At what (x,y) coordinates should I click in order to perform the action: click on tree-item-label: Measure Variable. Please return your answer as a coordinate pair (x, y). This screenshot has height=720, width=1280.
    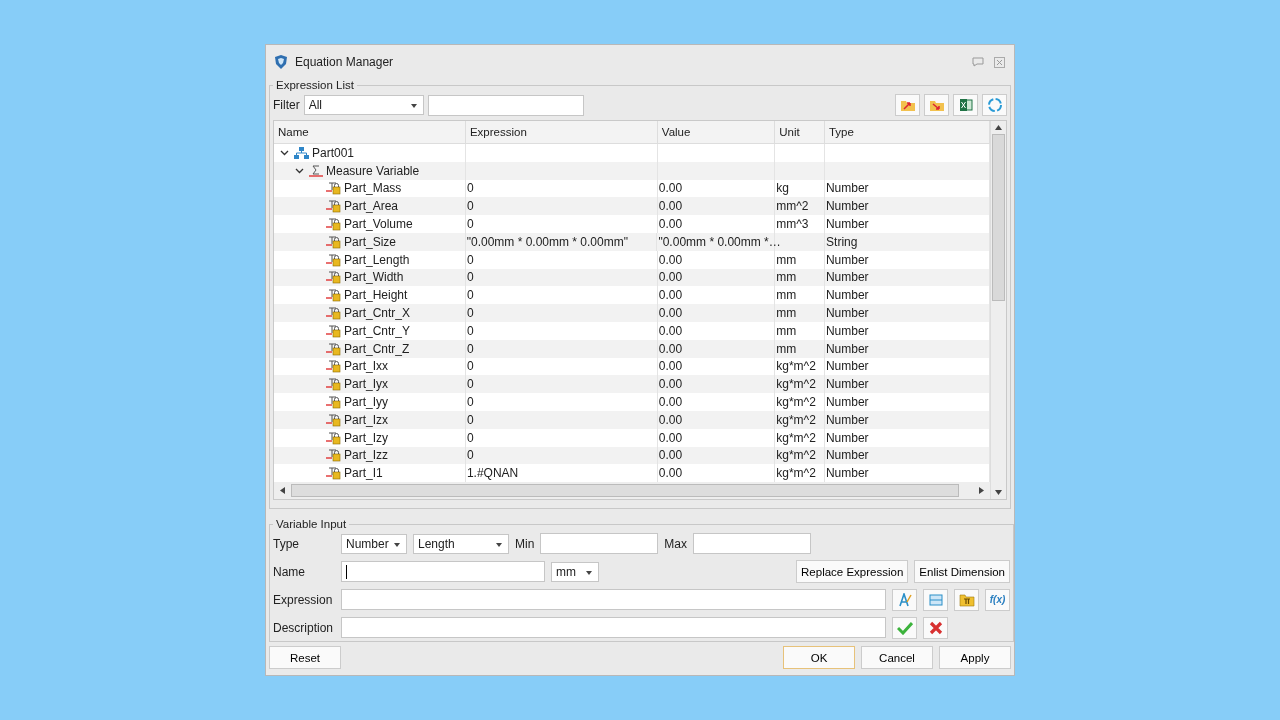
    Looking at the image, I should click on (373, 170).